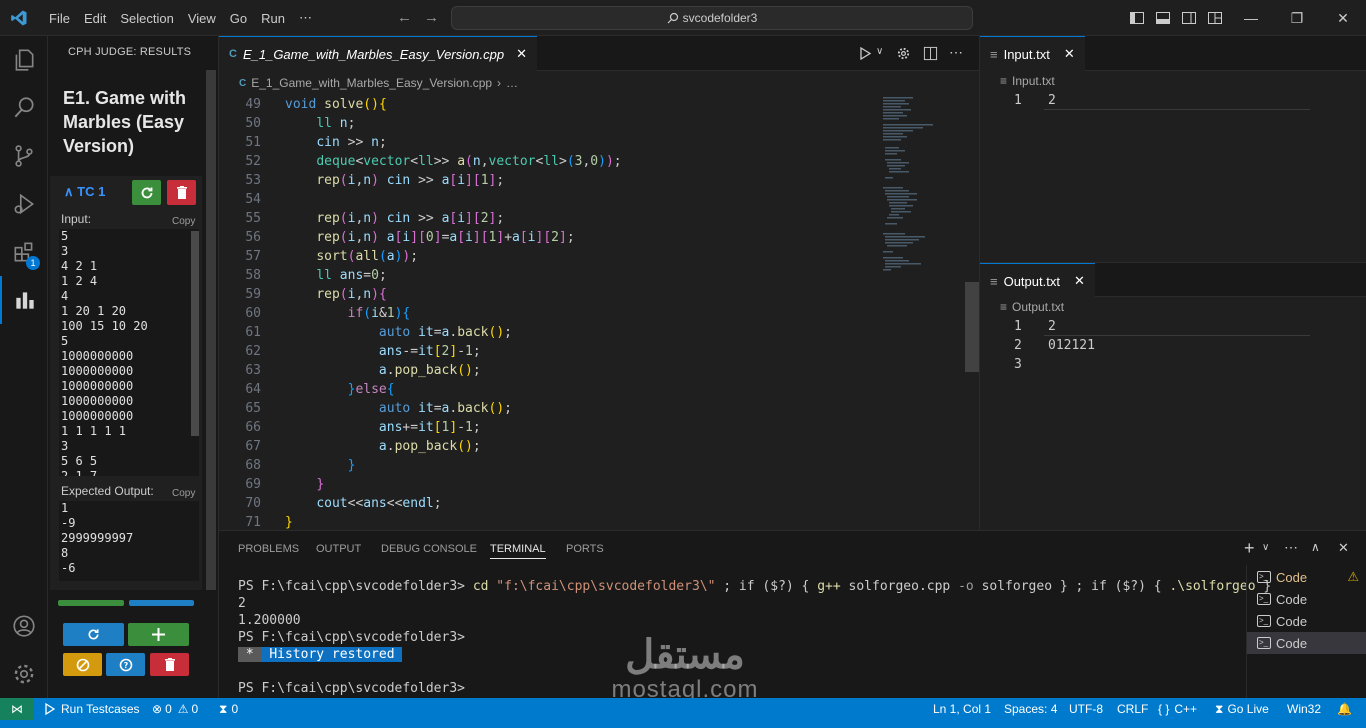 The image size is (1366, 728). What do you see at coordinates (91, 603) in the screenshot?
I see `partially-hidden-button` at bounding box center [91, 603].